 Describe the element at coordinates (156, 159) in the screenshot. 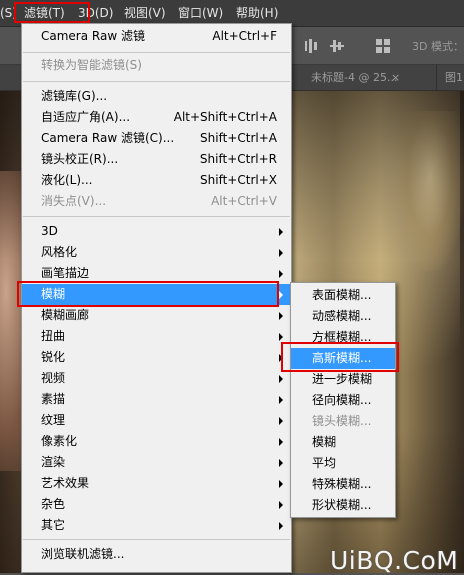

I see `menu-item-lens-correction: 镜头校正(R)... Shift+Ctrl+R` at that location.